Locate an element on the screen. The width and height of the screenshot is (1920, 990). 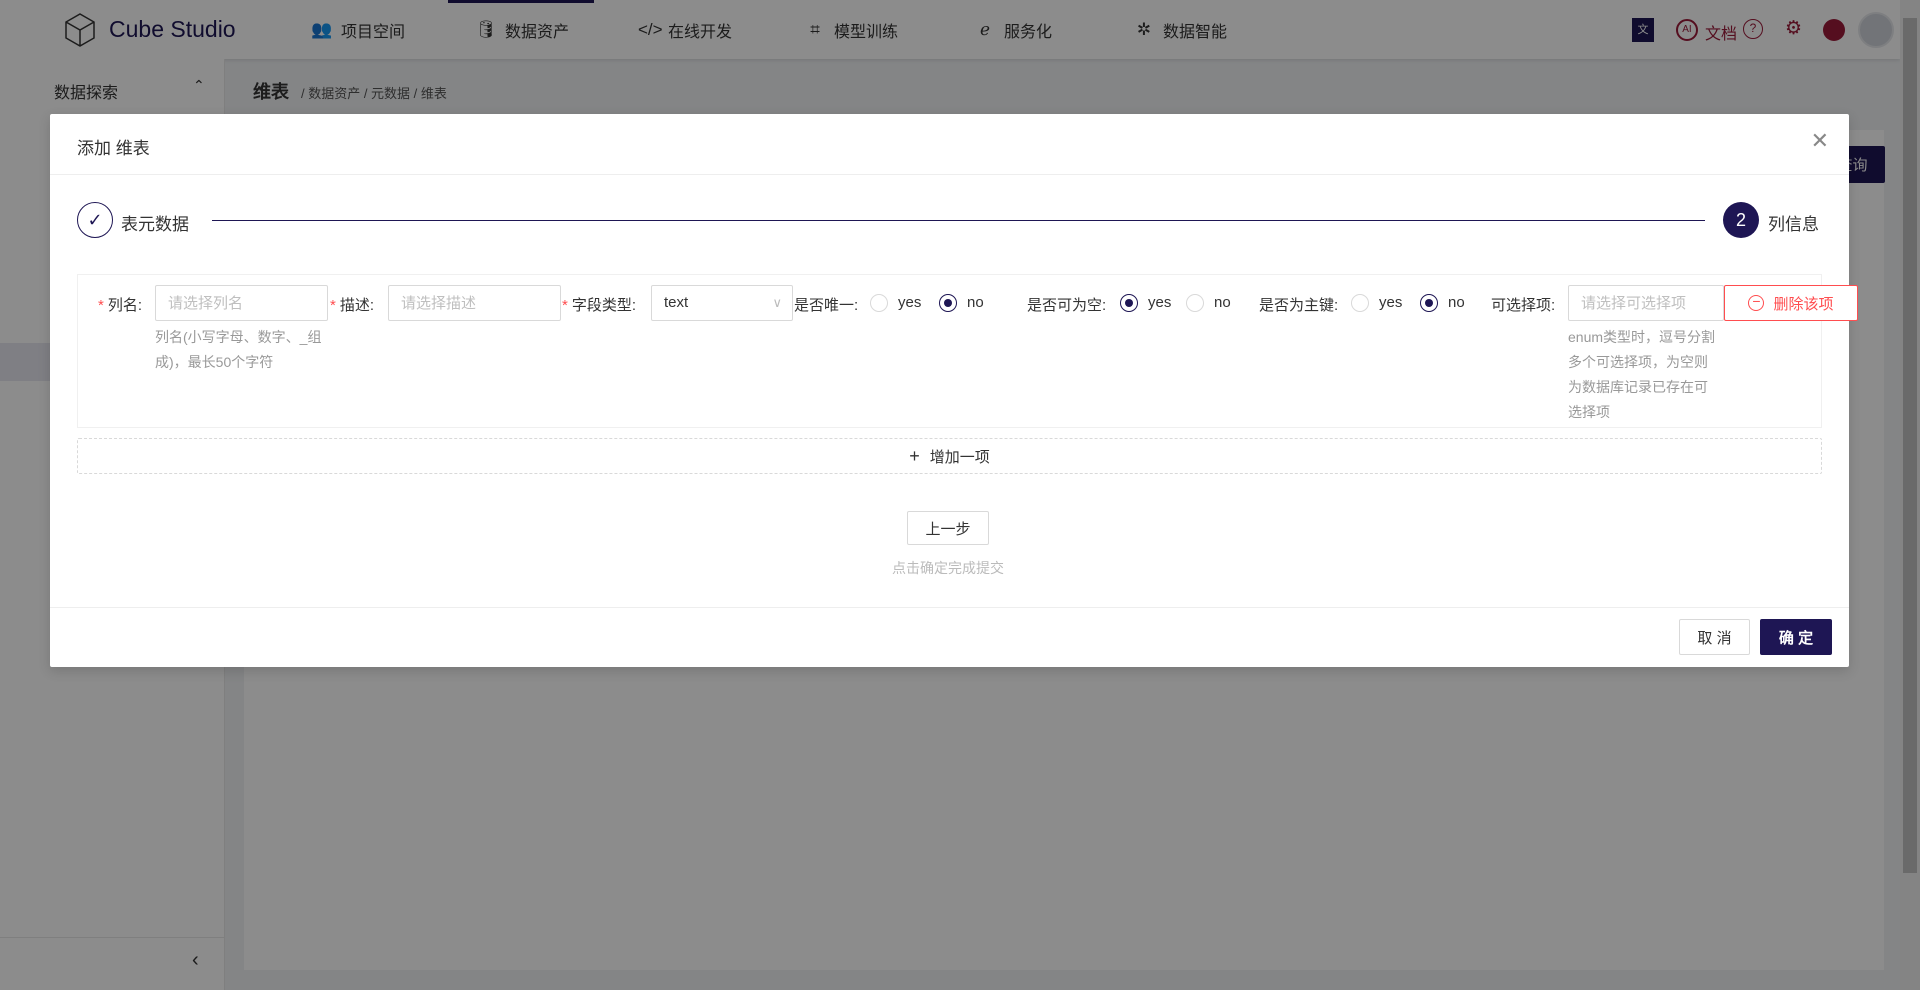
step-2-label: 列信息 is located at coordinates (1793, 224).